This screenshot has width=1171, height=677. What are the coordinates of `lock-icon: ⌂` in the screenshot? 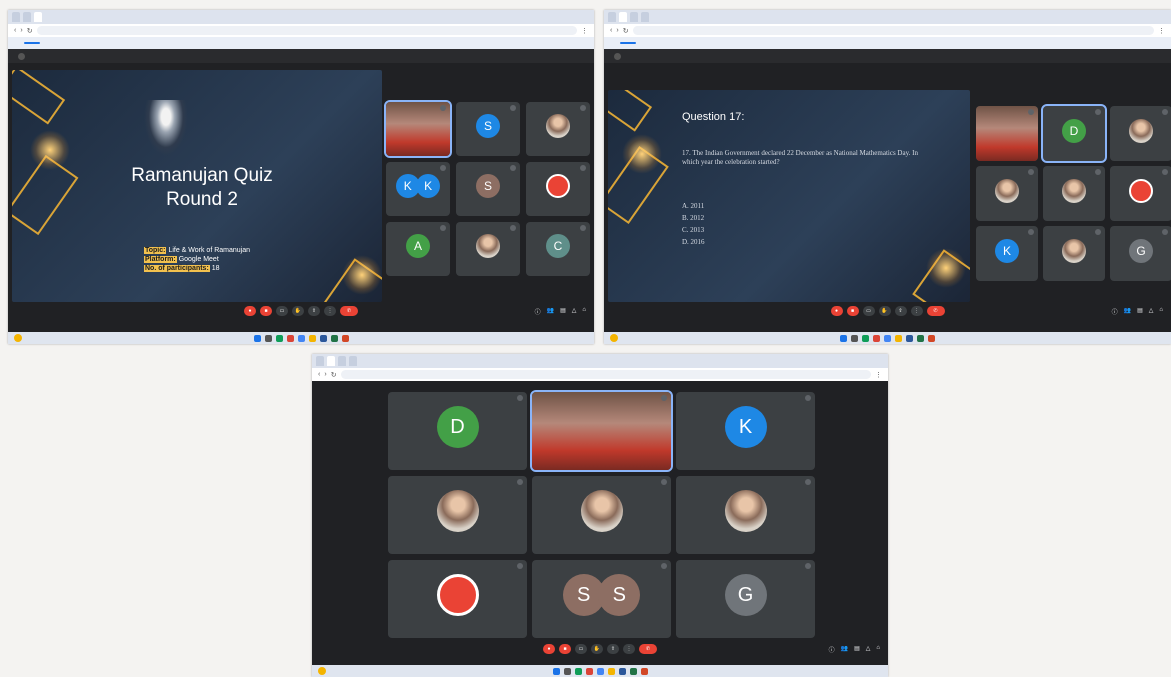 It's located at (878, 649).